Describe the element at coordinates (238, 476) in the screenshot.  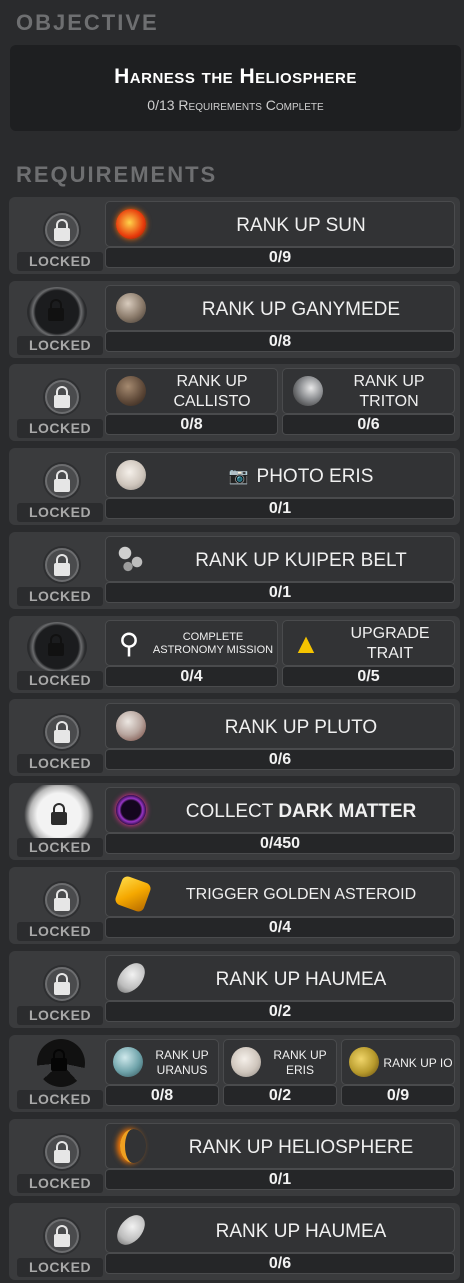
I see `camera-icon: 📷` at that location.